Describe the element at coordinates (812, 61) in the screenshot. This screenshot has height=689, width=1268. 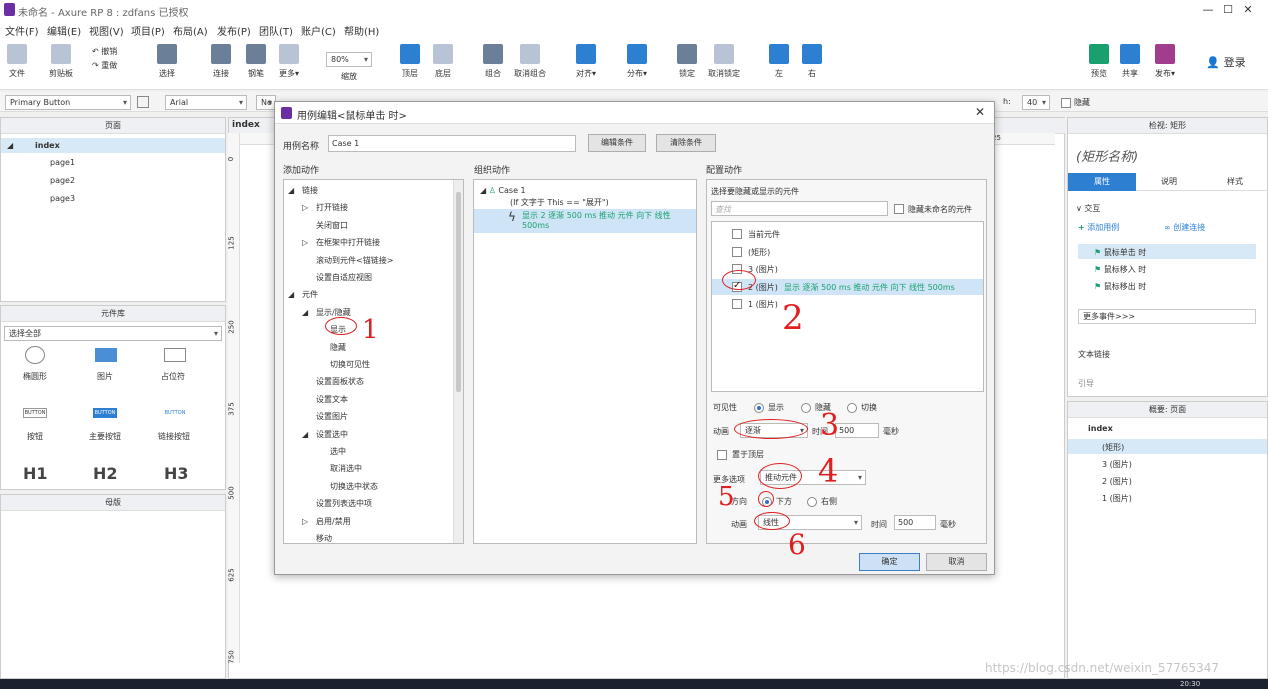
I see `align-right-tool: 右` at that location.